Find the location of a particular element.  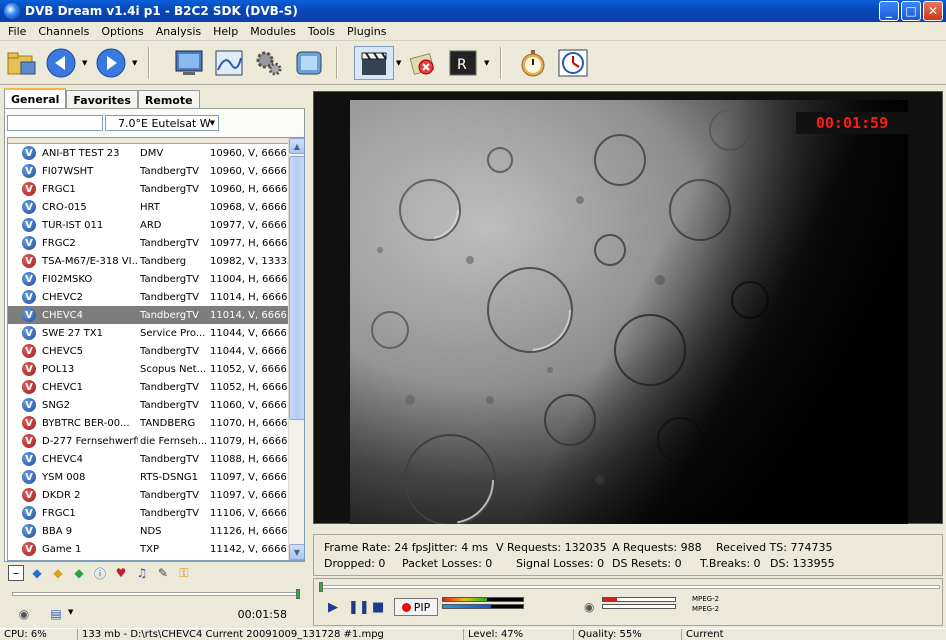

channel-row: V CHEVC4 TandbergTV 11088, H, 6666 is located at coordinates (156, 459).